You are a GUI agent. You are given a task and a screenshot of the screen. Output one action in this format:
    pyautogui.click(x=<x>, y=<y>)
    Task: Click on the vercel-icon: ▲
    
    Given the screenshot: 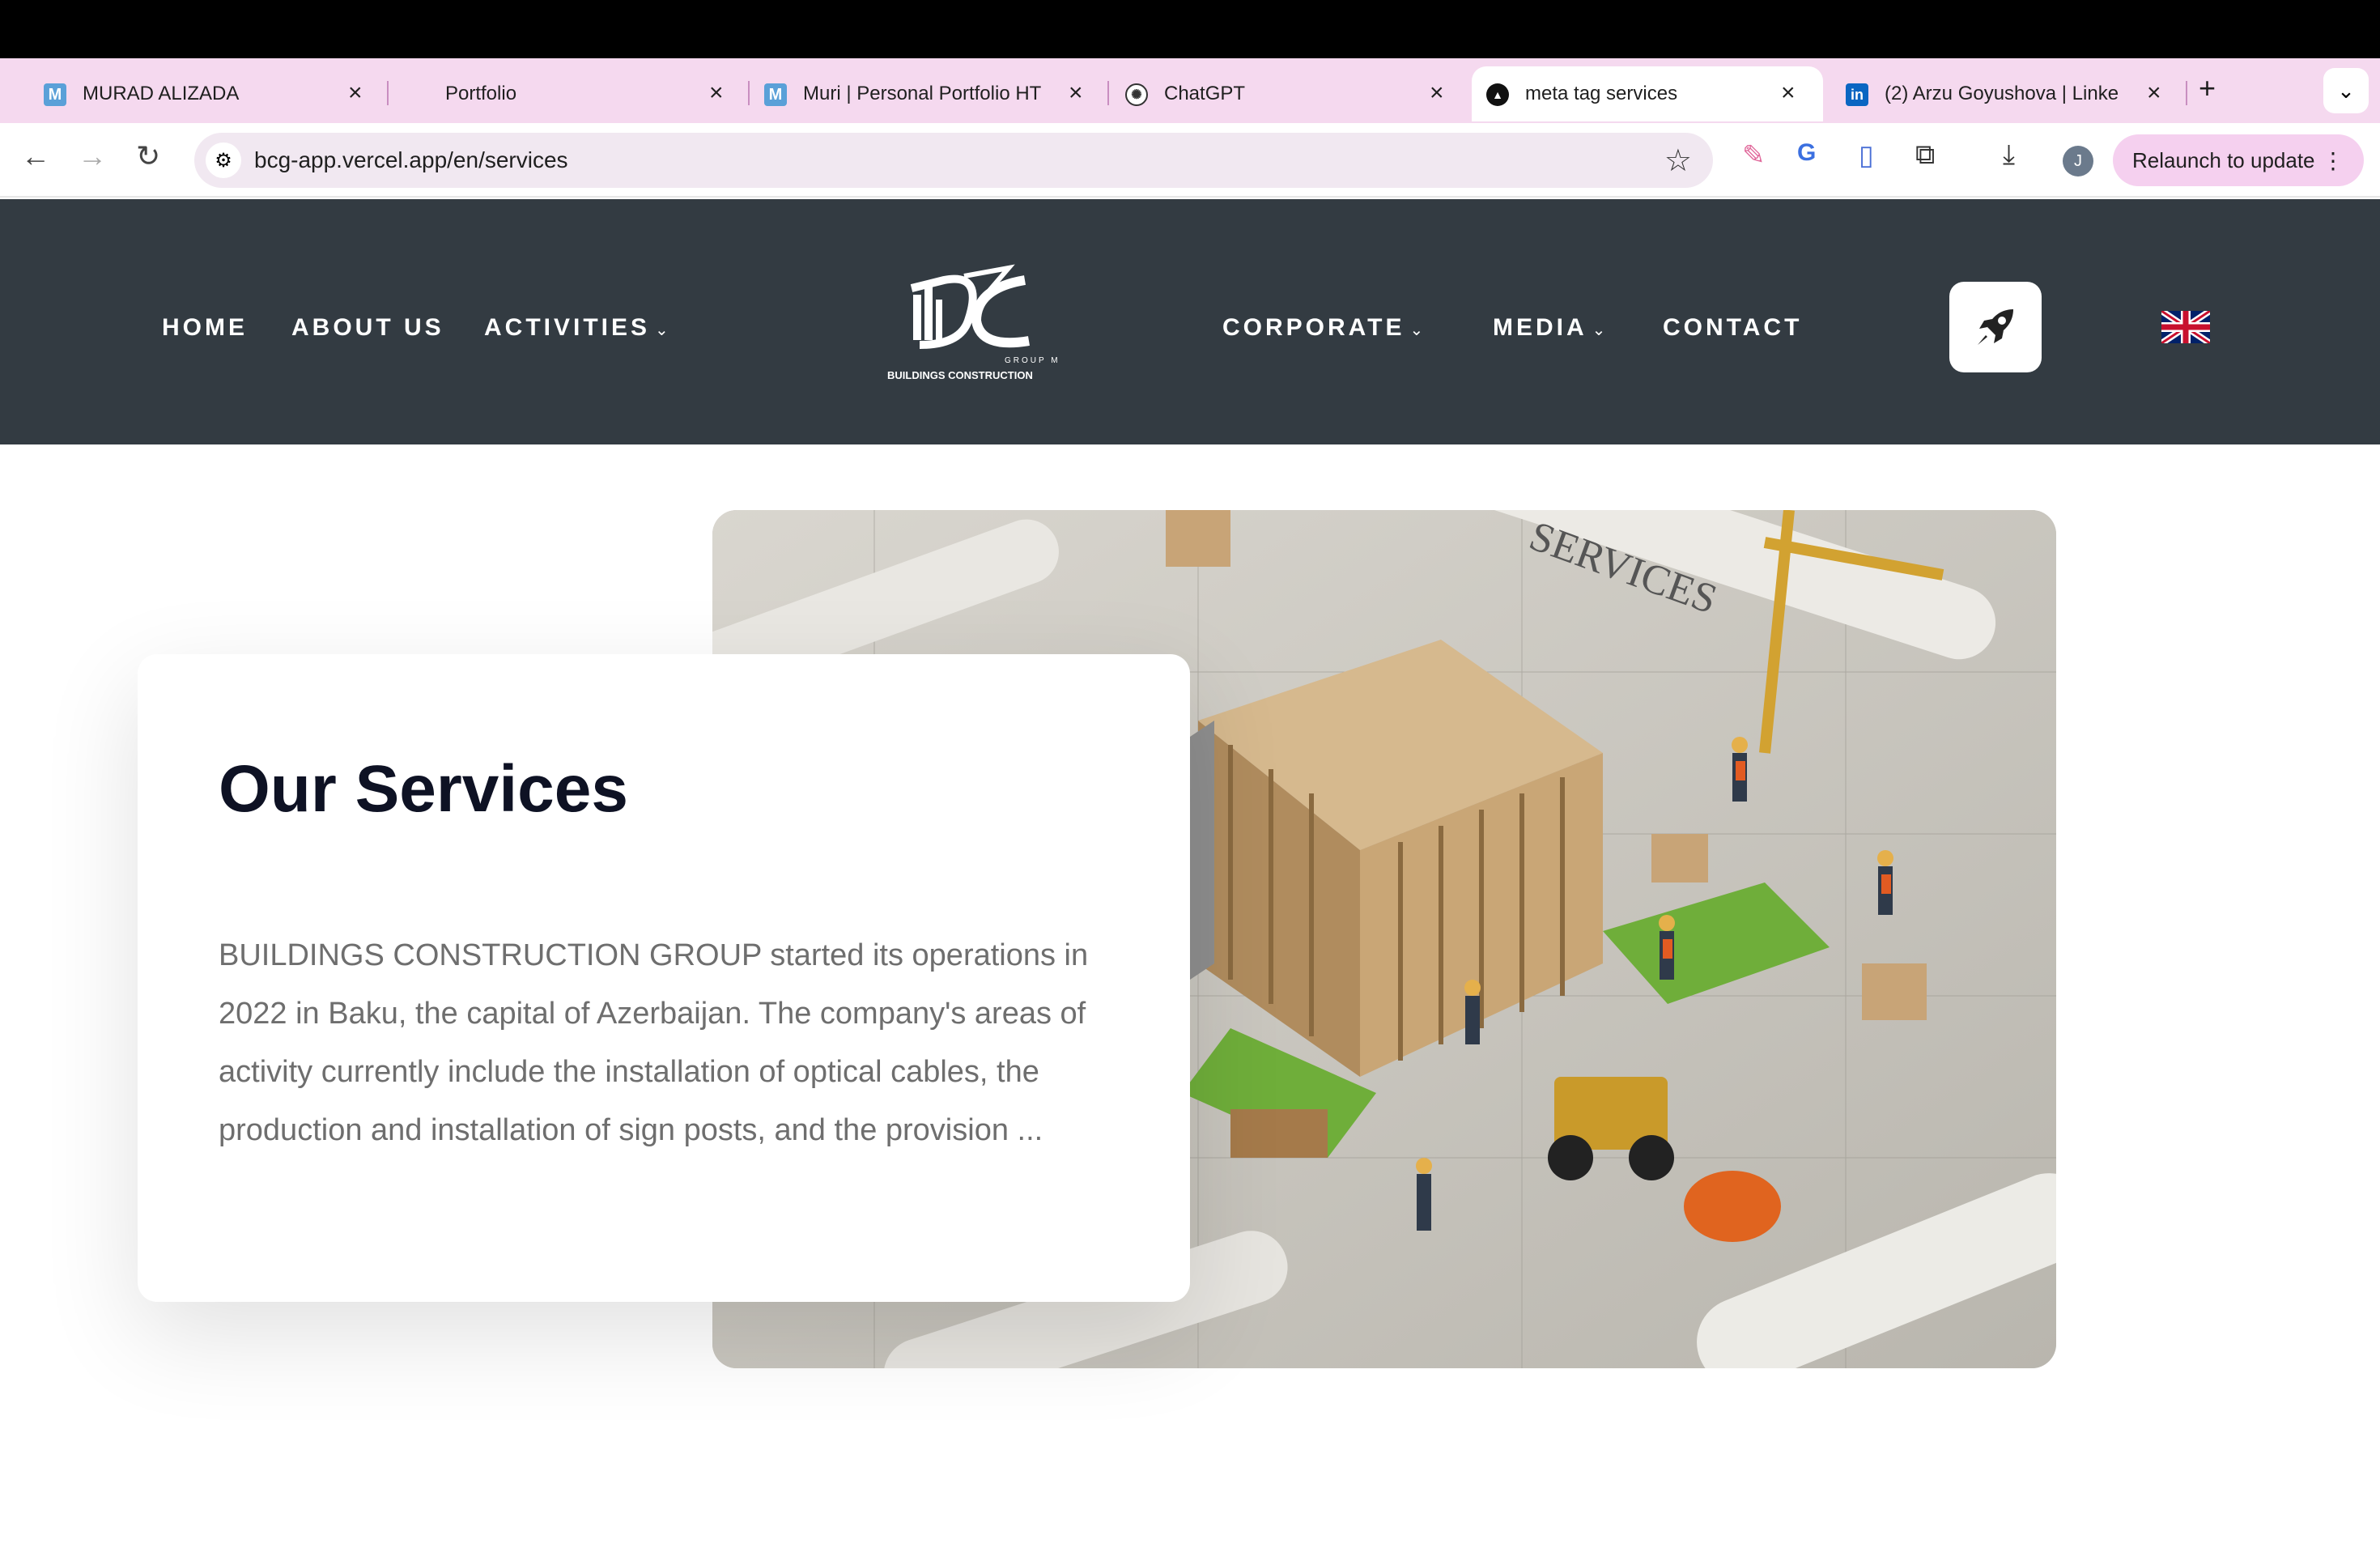 What is the action you would take?
    pyautogui.click(x=1498, y=95)
    